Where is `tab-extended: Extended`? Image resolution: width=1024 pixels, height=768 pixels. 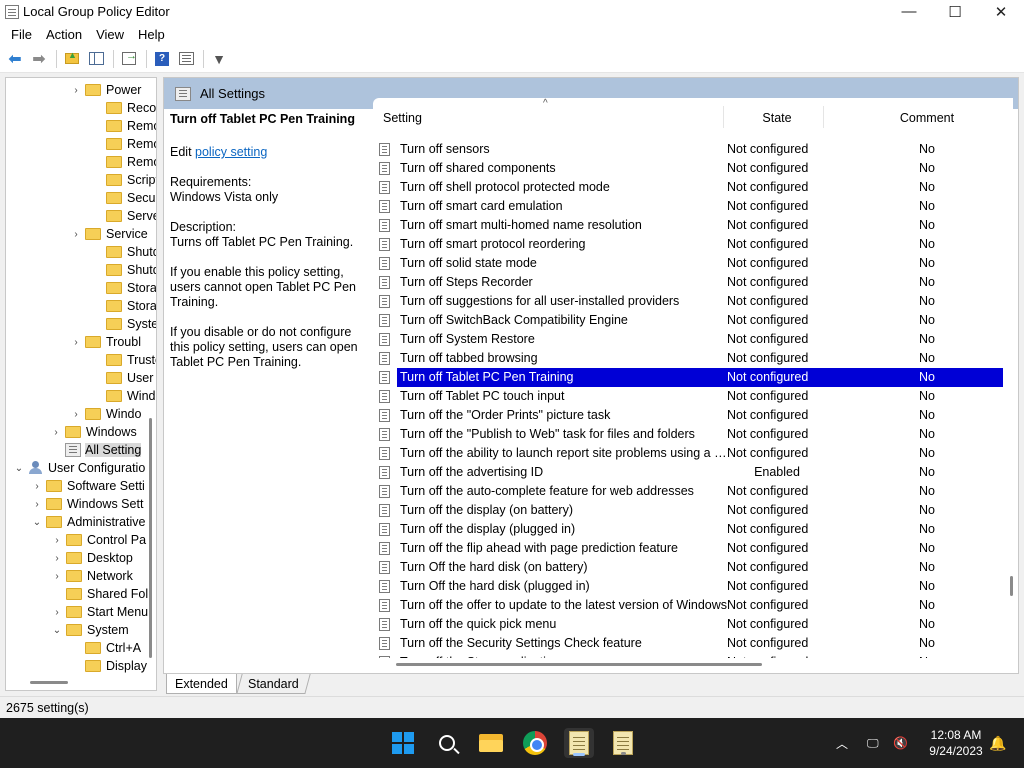 tab-extended: Extended is located at coordinates (201, 684).